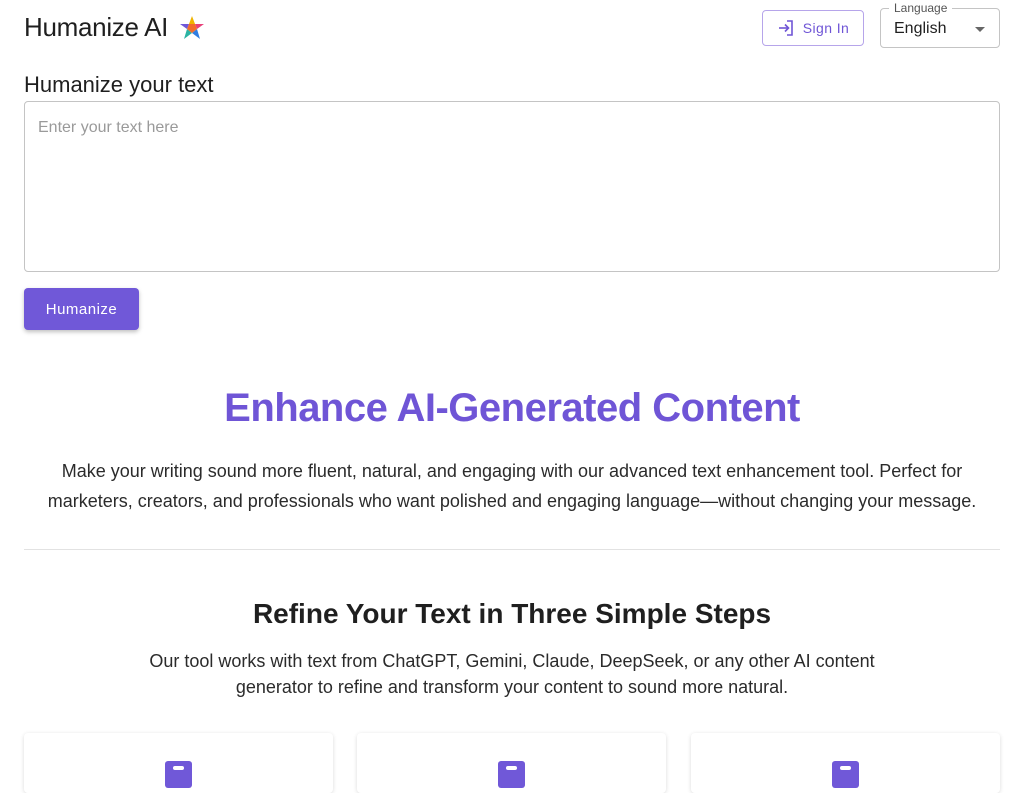  I want to click on brand: Humanize AI, so click(115, 27).